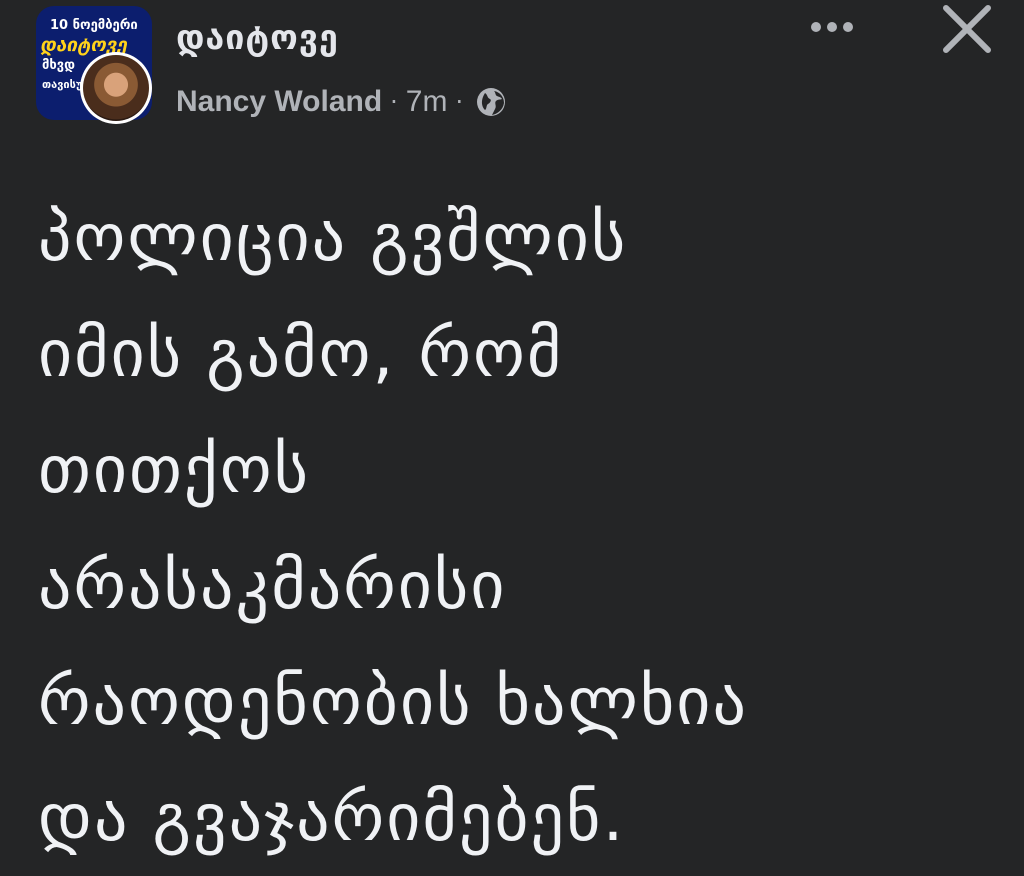 This screenshot has width=1024, height=876. What do you see at coordinates (427, 102) in the screenshot?
I see `post-timestamp: 7m` at bounding box center [427, 102].